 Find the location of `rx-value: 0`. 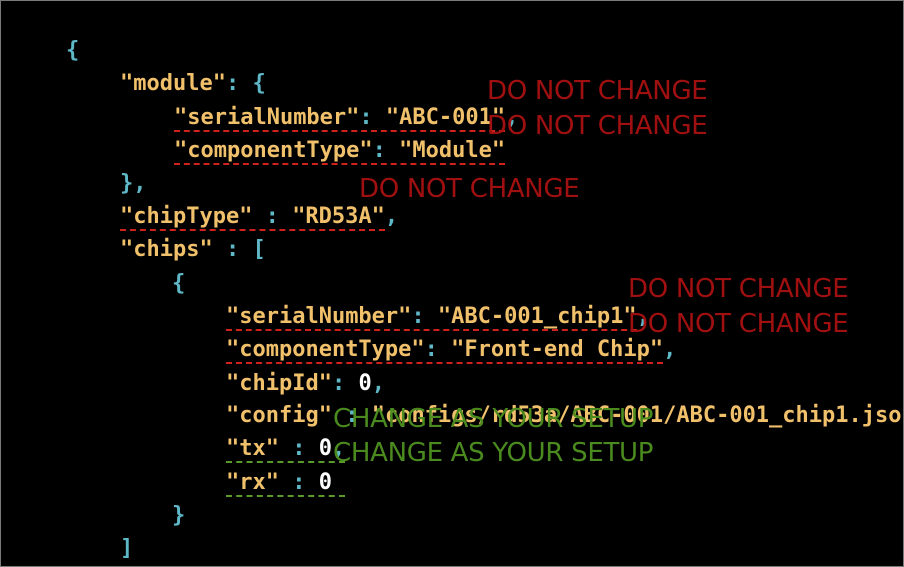

rx-value: 0 is located at coordinates (325, 482).